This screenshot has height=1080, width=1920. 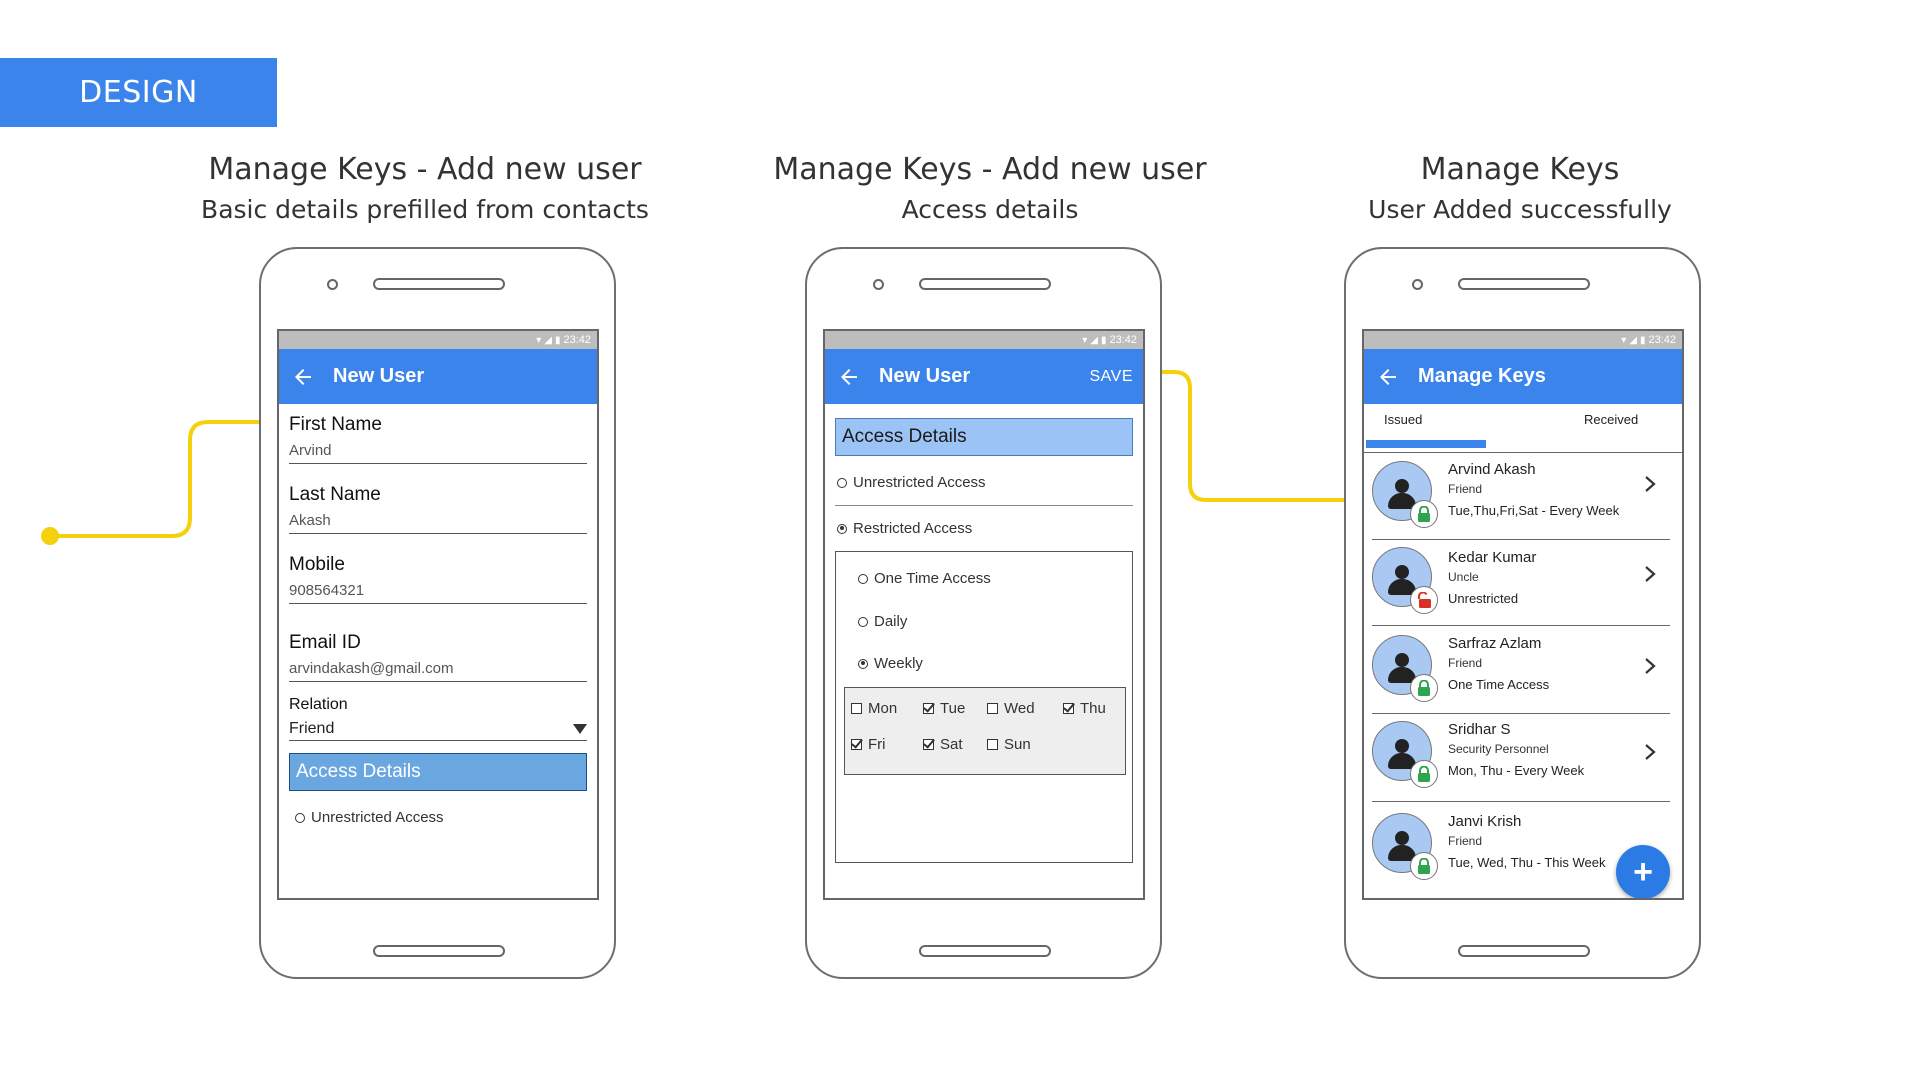 What do you see at coordinates (335, 494) in the screenshot?
I see `field-label: Last Name` at bounding box center [335, 494].